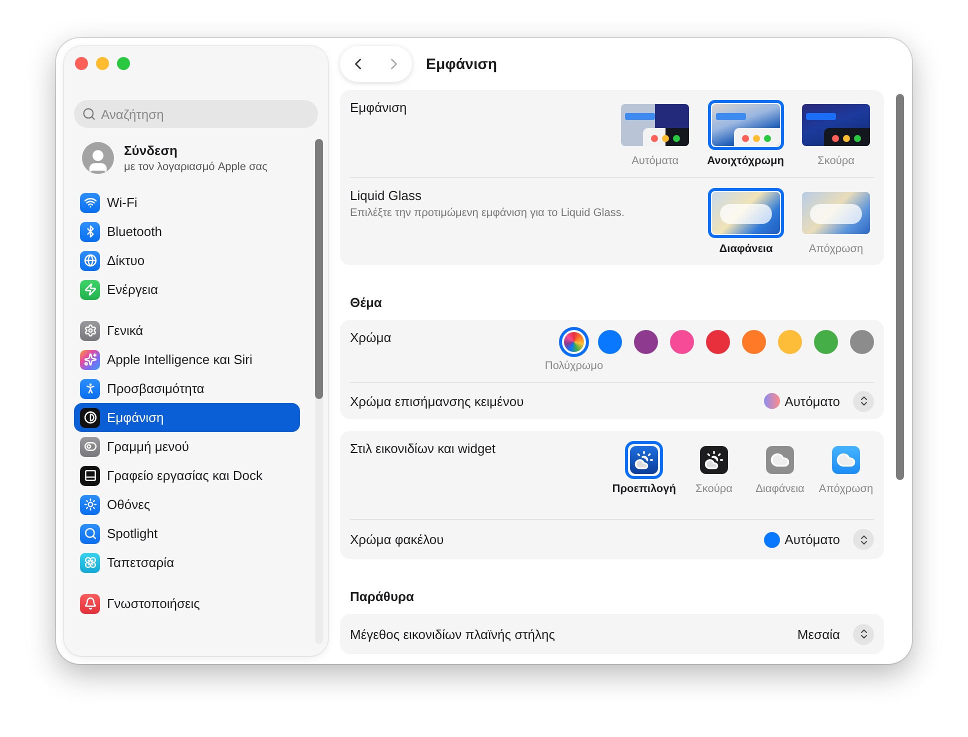  What do you see at coordinates (90, 388) in the screenshot?
I see `person-icon` at bounding box center [90, 388].